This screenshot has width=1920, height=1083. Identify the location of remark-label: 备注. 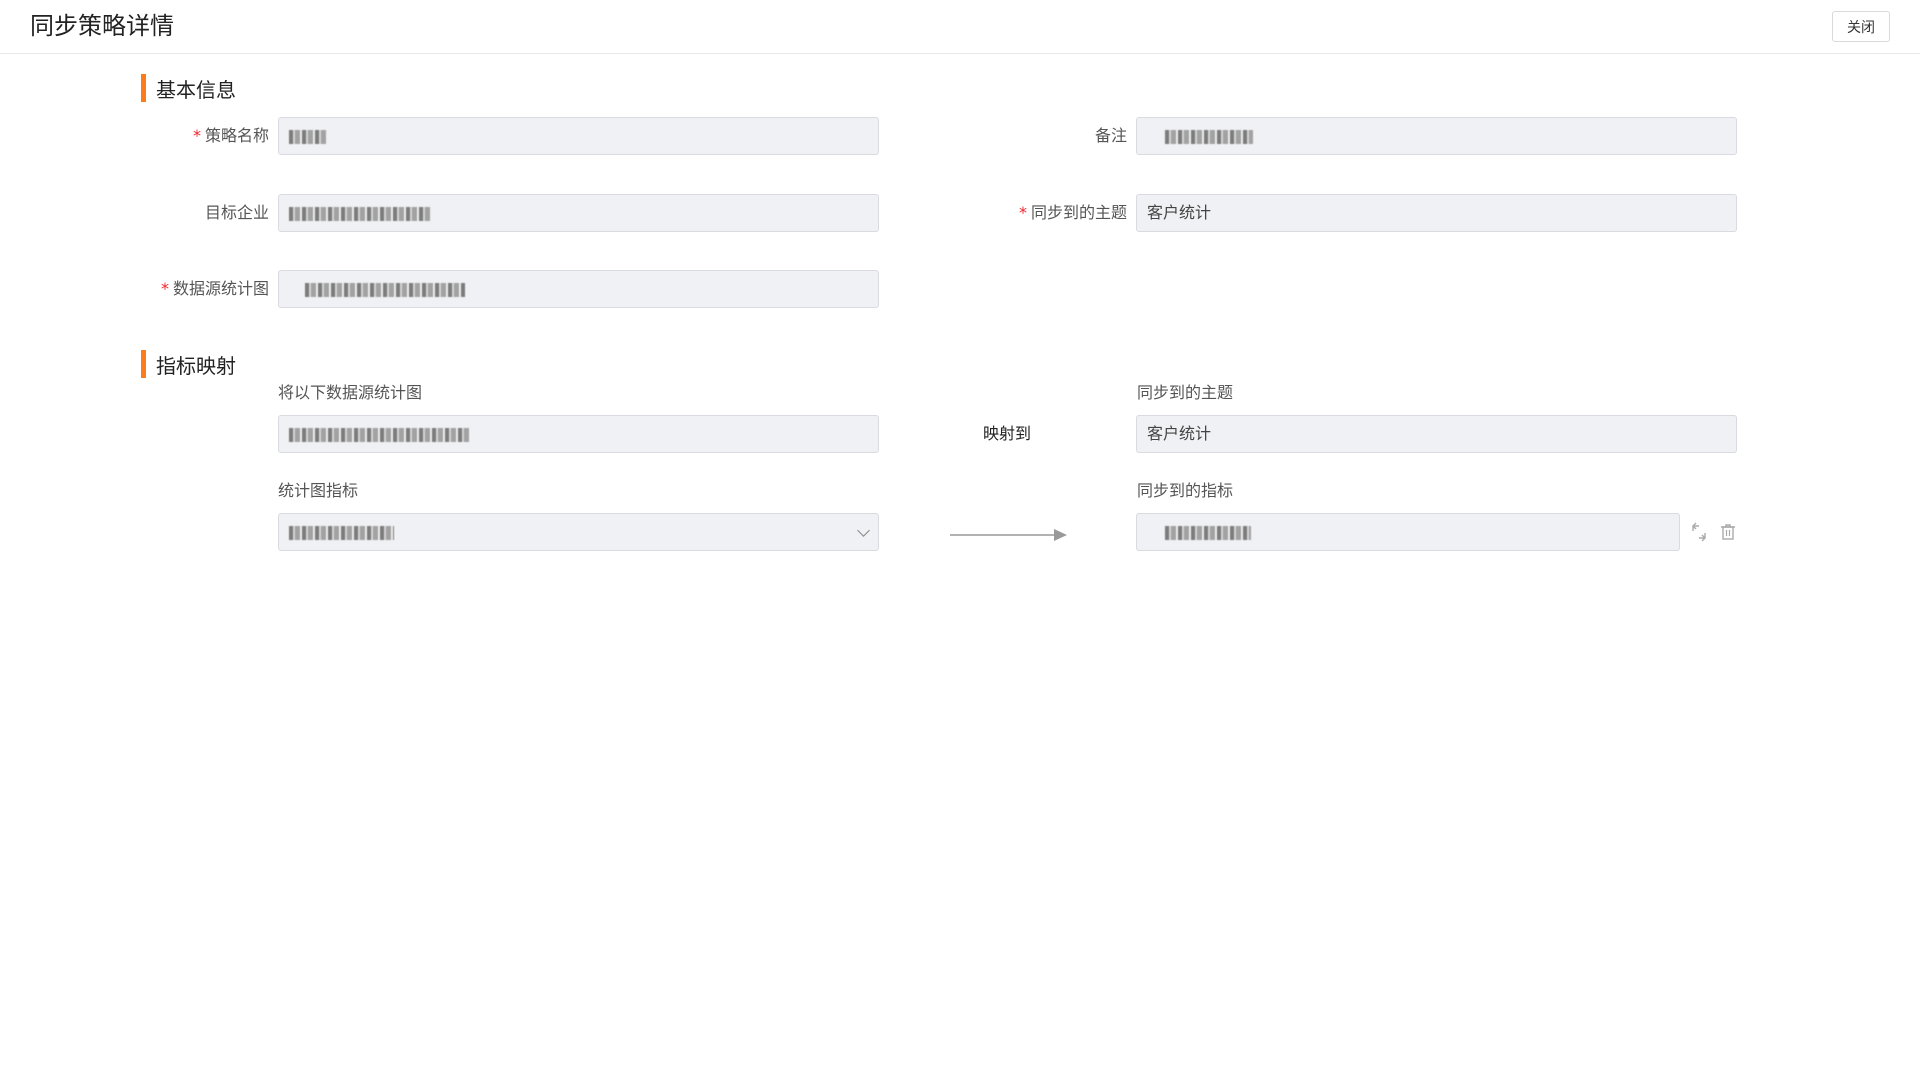
(1110, 135).